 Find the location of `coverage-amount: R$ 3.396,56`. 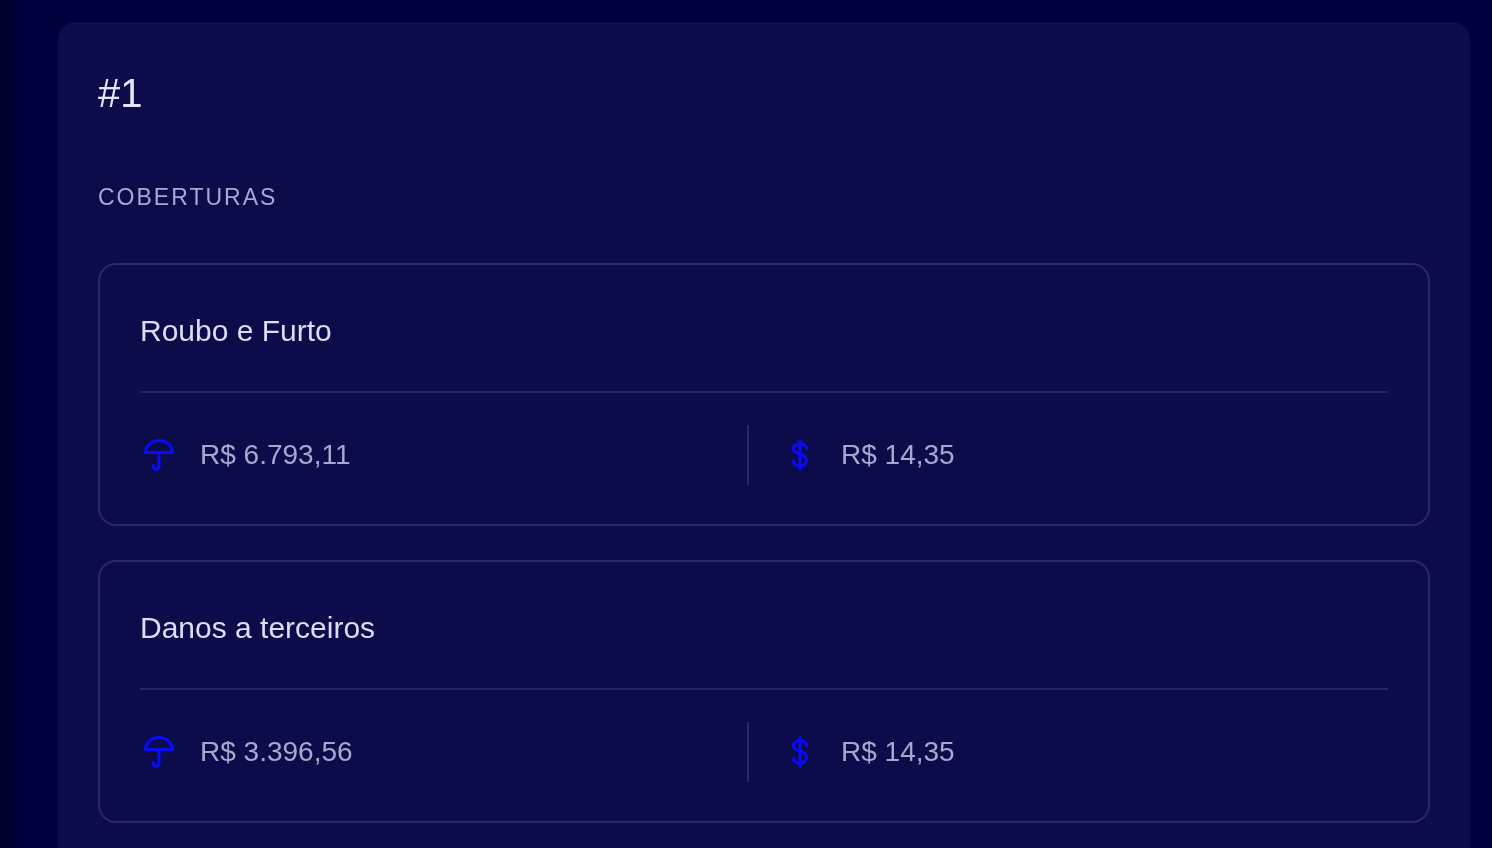

coverage-amount: R$ 3.396,56 is located at coordinates (276, 752).